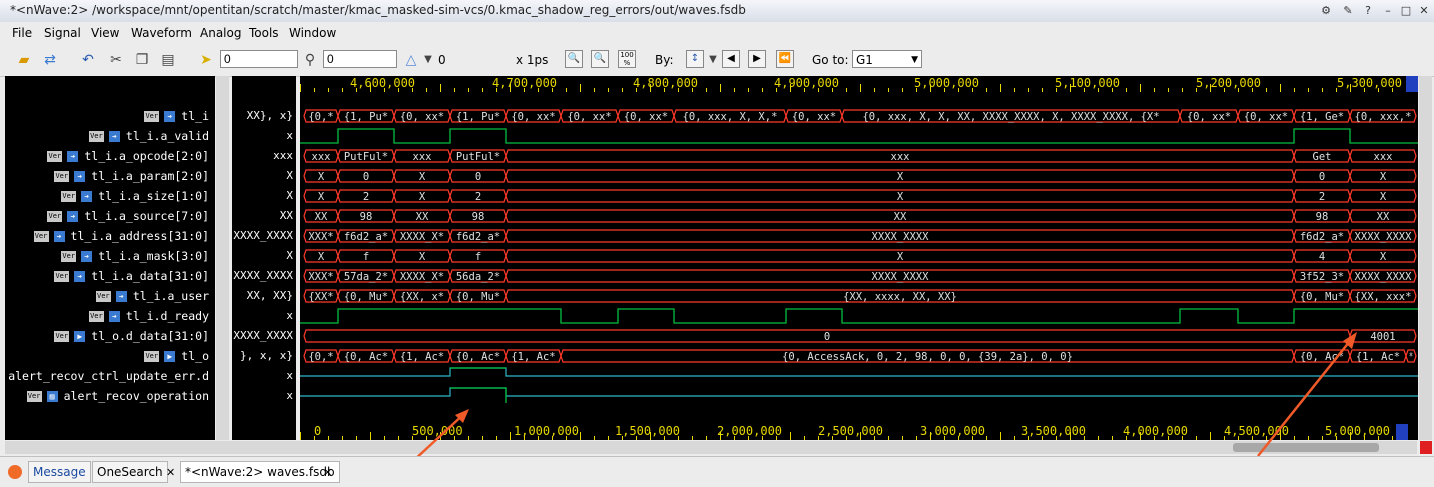  Describe the element at coordinates (150, 276) in the screenshot. I see `signal-name: tl_i.a_data[31:0]` at that location.